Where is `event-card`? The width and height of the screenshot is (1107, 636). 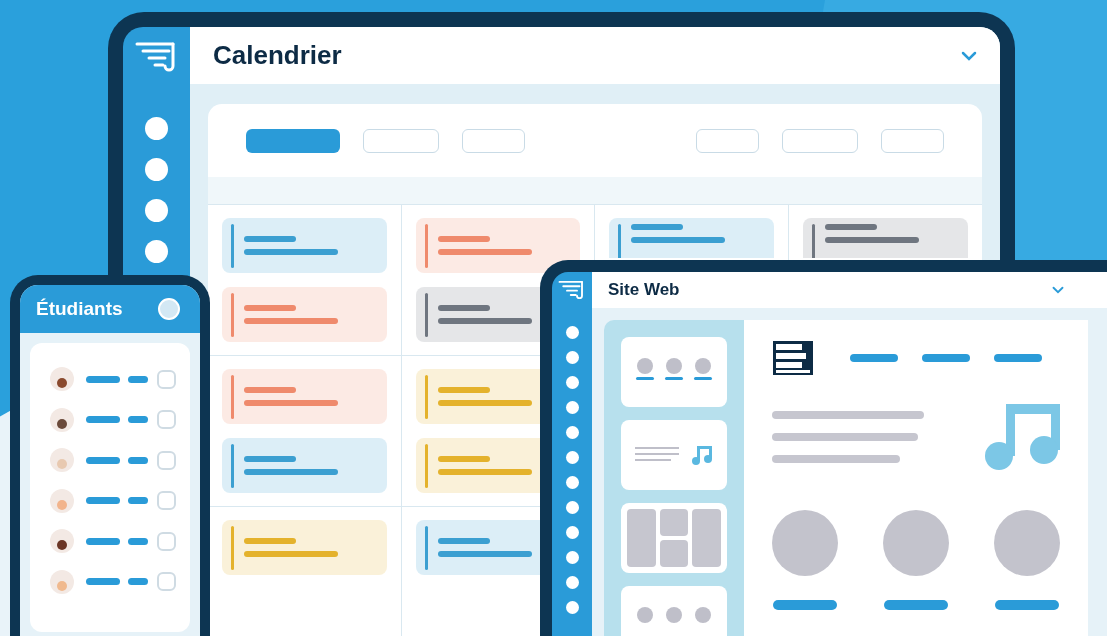 event-card is located at coordinates (497, 245).